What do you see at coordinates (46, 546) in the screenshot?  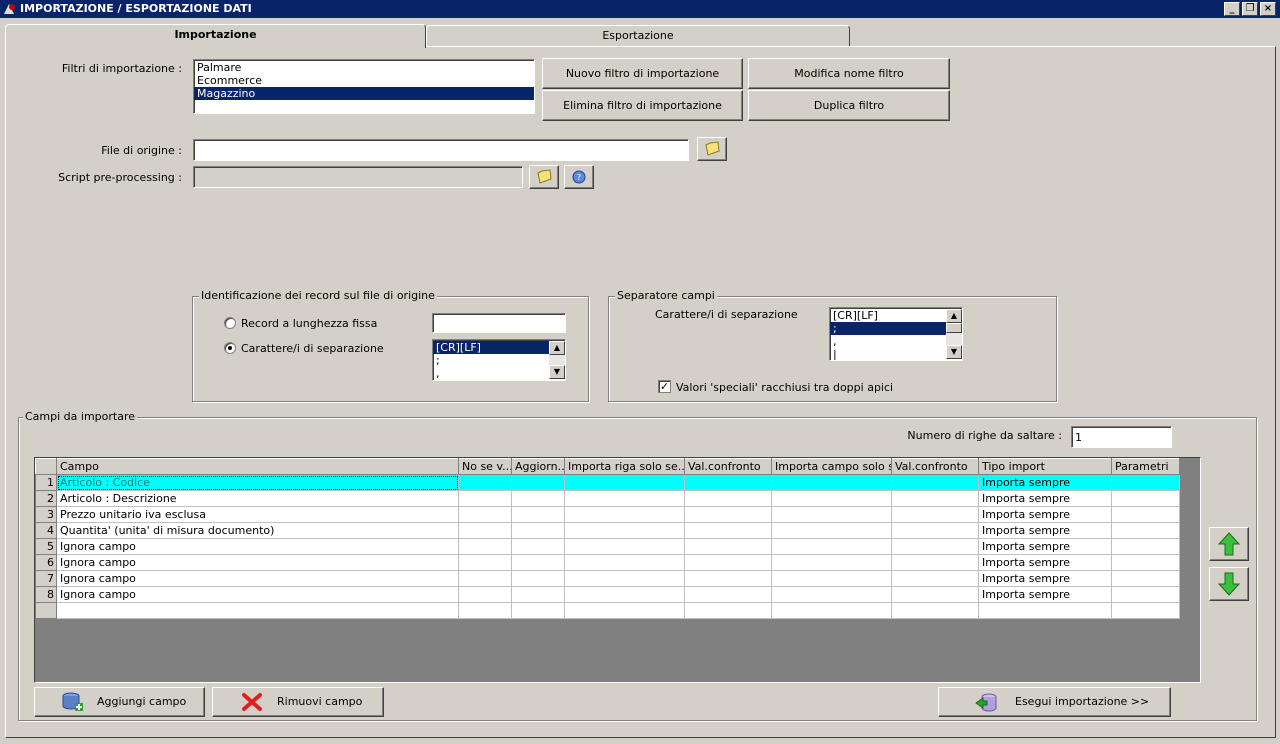 I see `row-number: 5` at bounding box center [46, 546].